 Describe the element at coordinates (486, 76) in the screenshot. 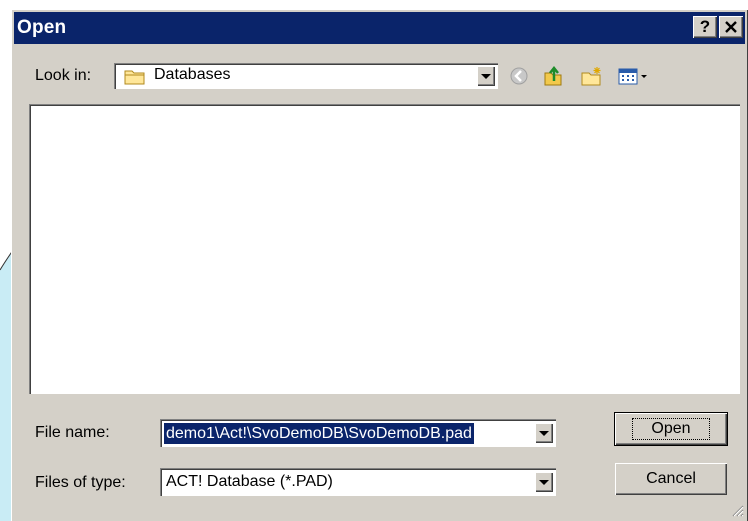

I see `look-in-dropdown-button` at that location.